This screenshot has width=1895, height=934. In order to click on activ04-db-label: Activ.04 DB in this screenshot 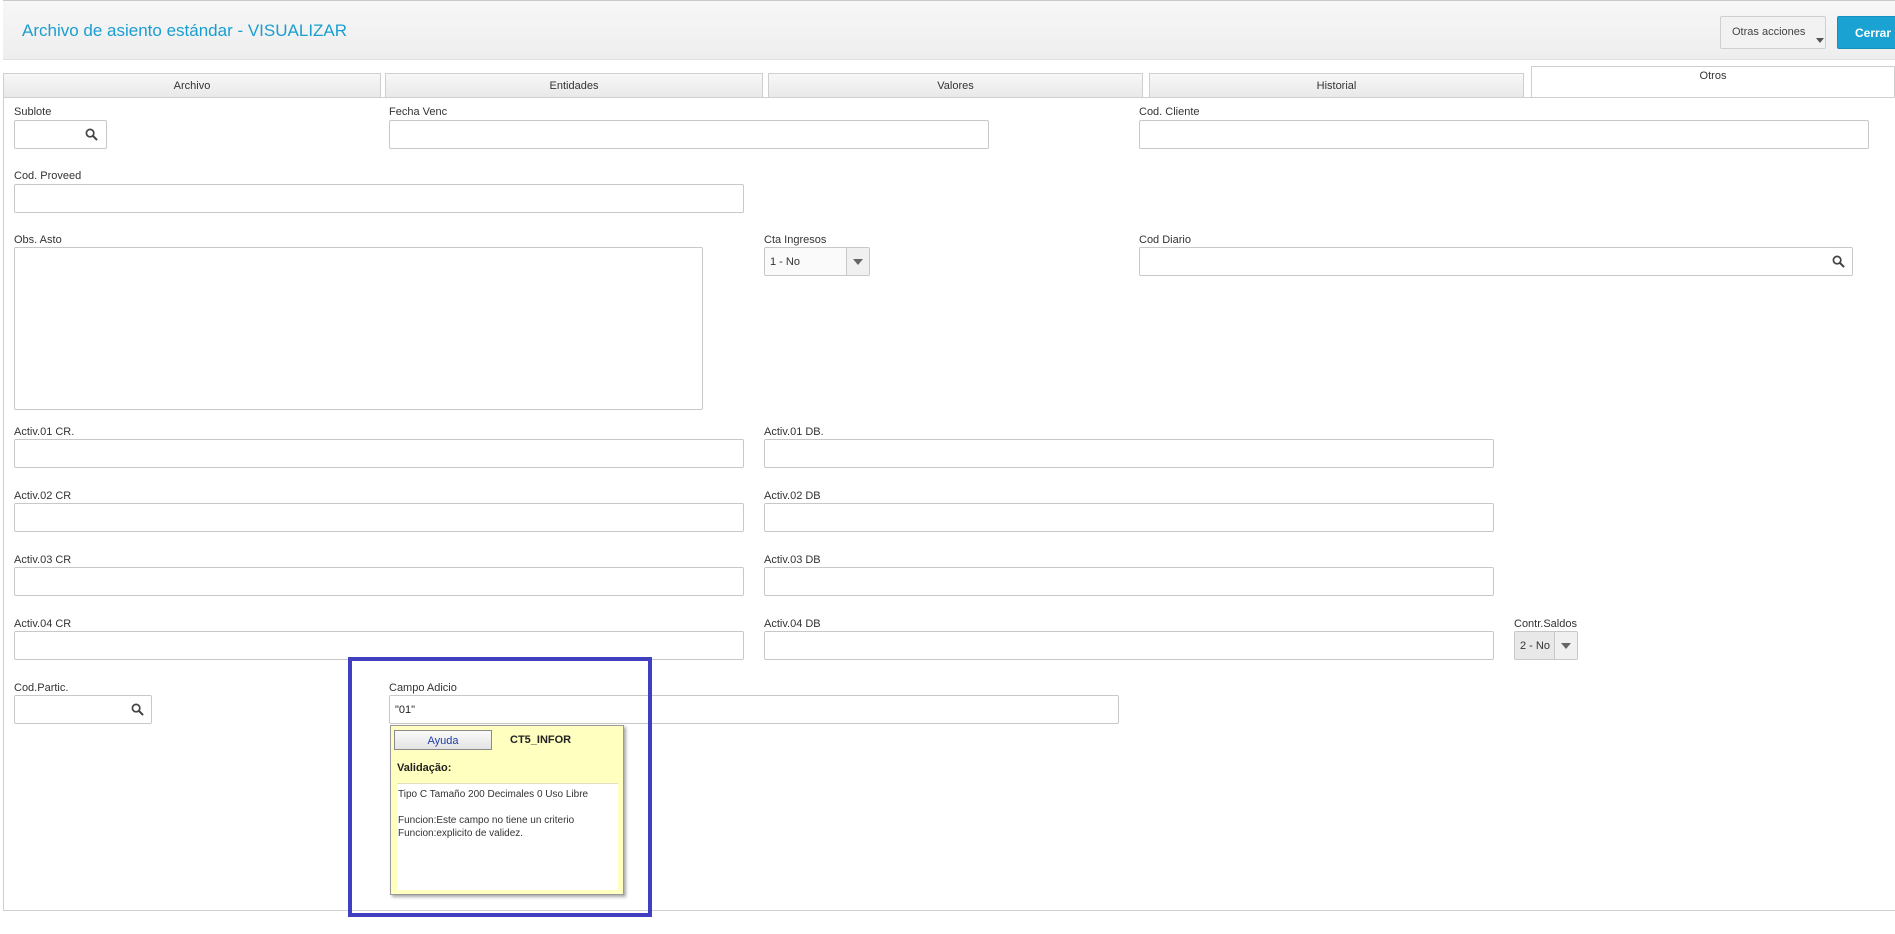, I will do `click(792, 624)`.